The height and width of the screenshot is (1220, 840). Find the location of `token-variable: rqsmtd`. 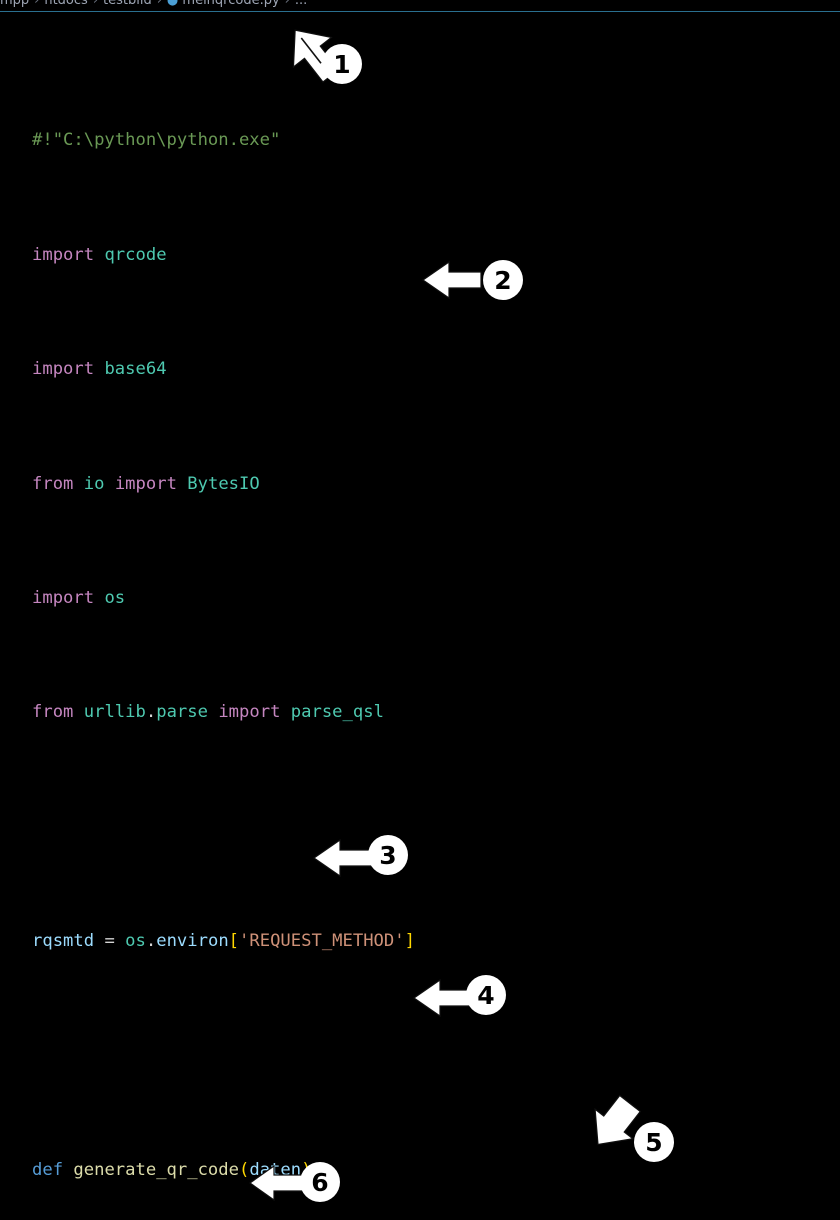

token-variable: rqsmtd is located at coordinates (63, 941).